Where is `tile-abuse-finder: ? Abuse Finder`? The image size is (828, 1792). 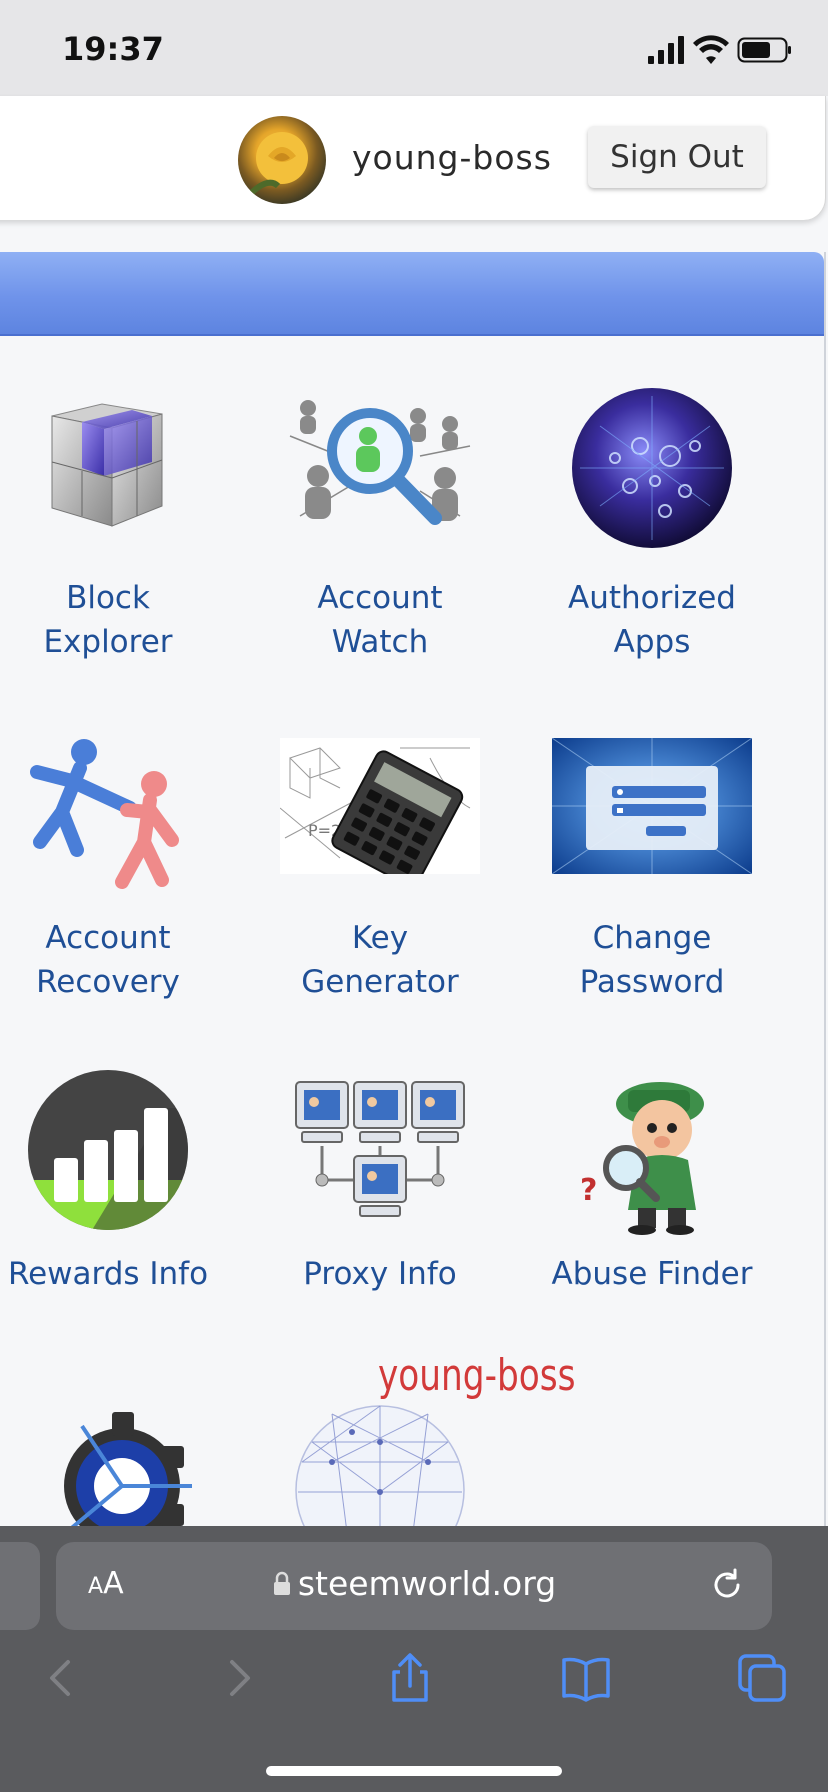 tile-abuse-finder: ? Abuse Finder is located at coordinates (652, 1185).